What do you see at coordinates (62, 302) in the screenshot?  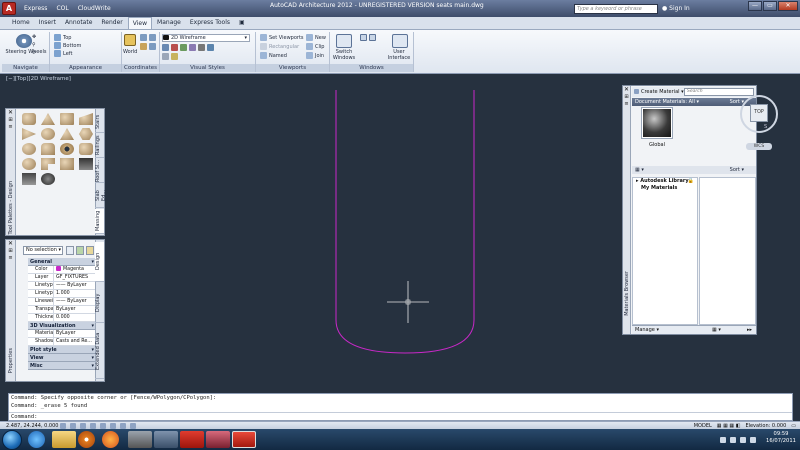 I see `prop-row: Lineweight—— ByLayer` at bounding box center [62, 302].